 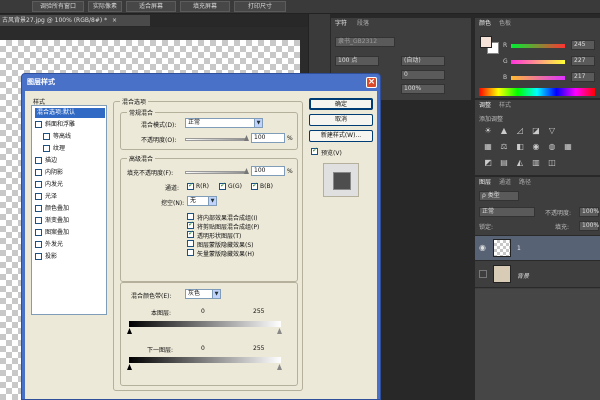 What do you see at coordinates (46, 136) in the screenshot?
I see `contour-checkbox` at bounding box center [46, 136].